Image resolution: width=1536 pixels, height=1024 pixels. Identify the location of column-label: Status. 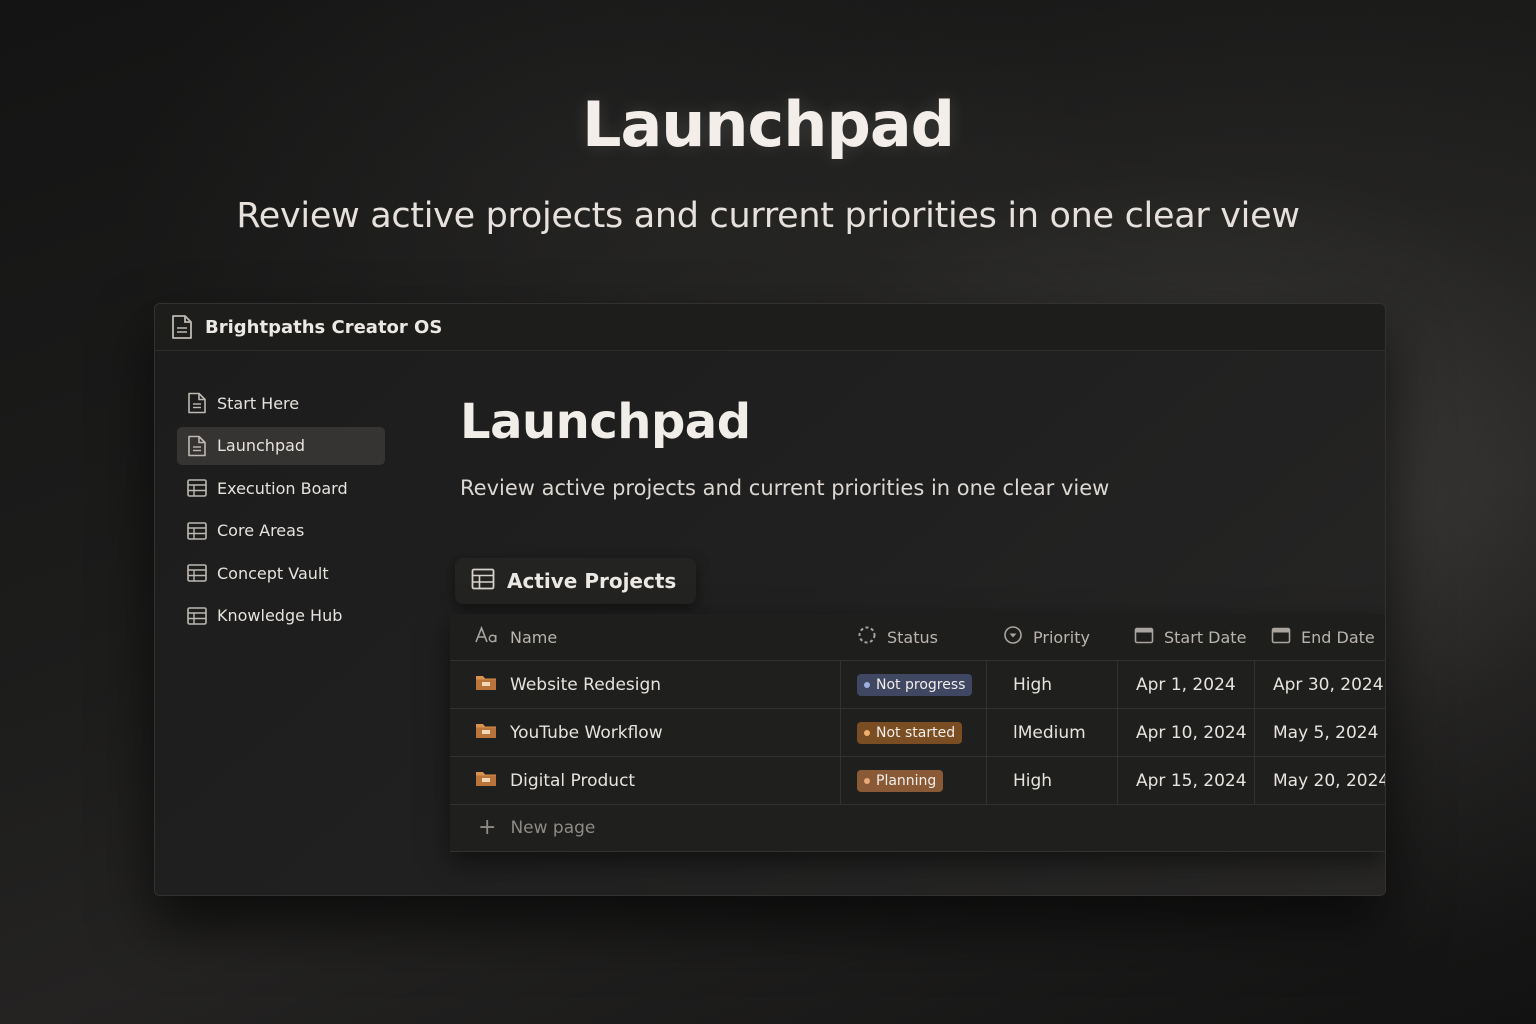
(912, 637).